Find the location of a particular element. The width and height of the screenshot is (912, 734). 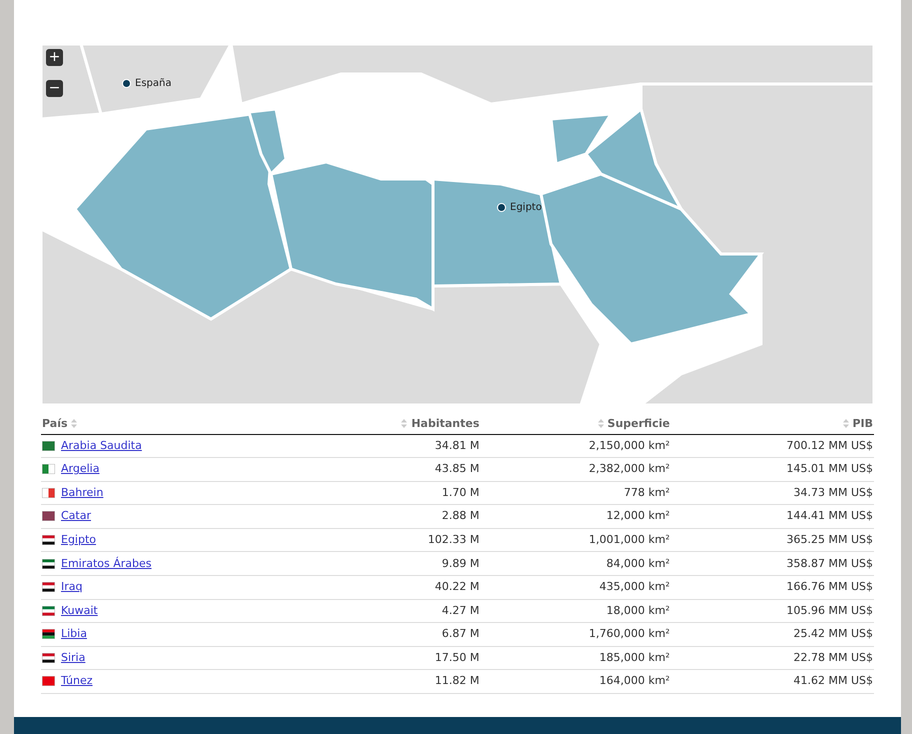

table-cell: 435,000 km² is located at coordinates (634, 587).